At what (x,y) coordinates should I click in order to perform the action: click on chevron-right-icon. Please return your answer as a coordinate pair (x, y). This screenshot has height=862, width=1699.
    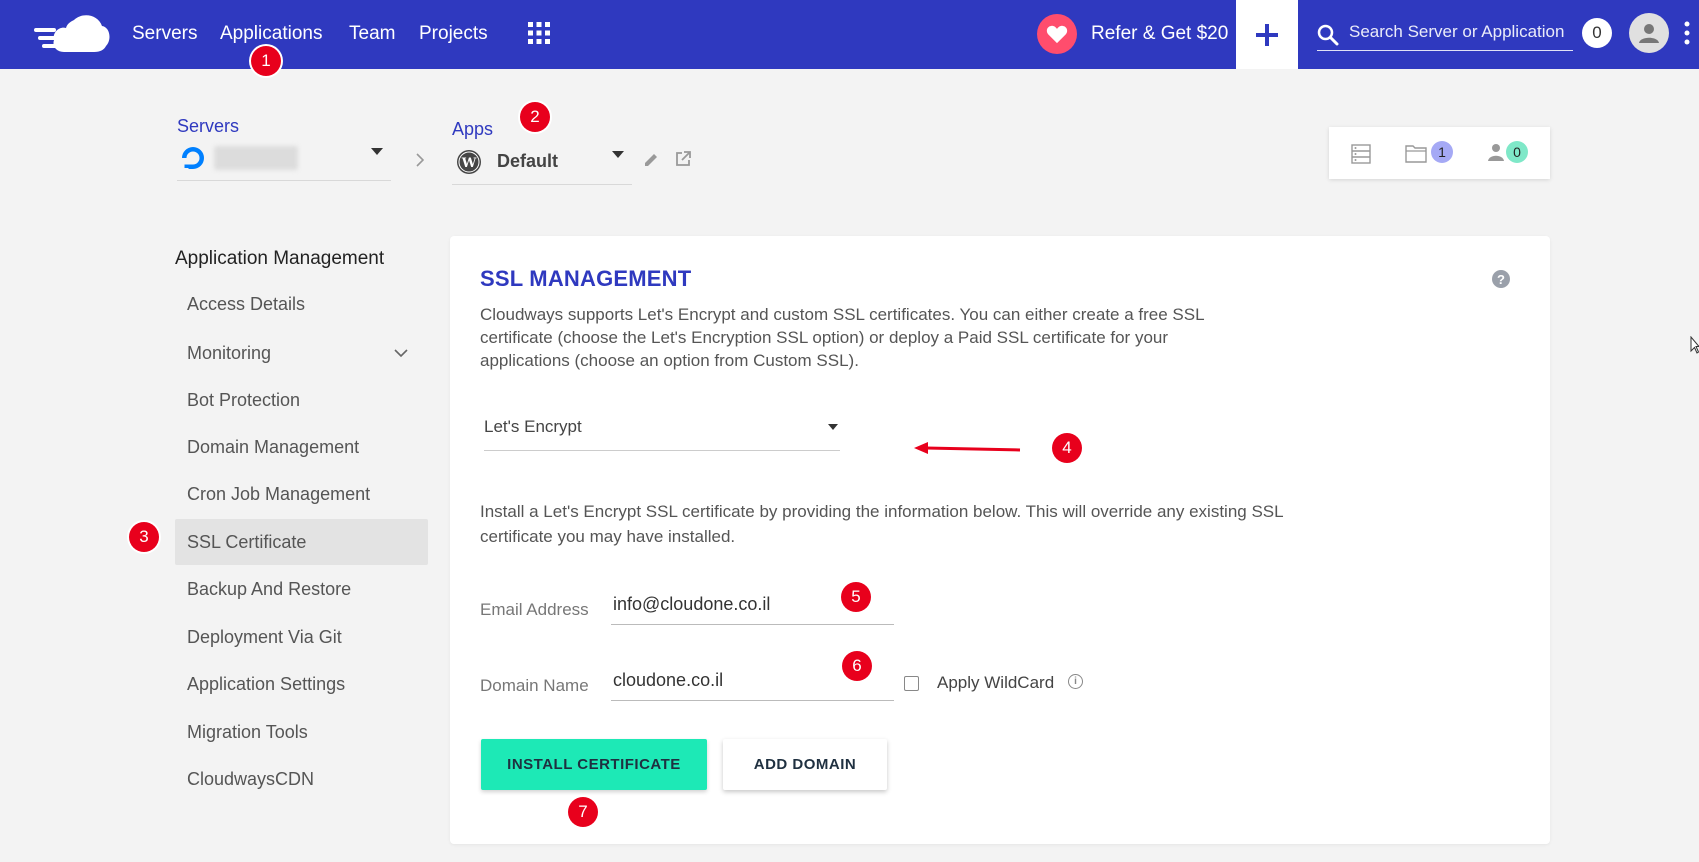
    Looking at the image, I should click on (420, 160).